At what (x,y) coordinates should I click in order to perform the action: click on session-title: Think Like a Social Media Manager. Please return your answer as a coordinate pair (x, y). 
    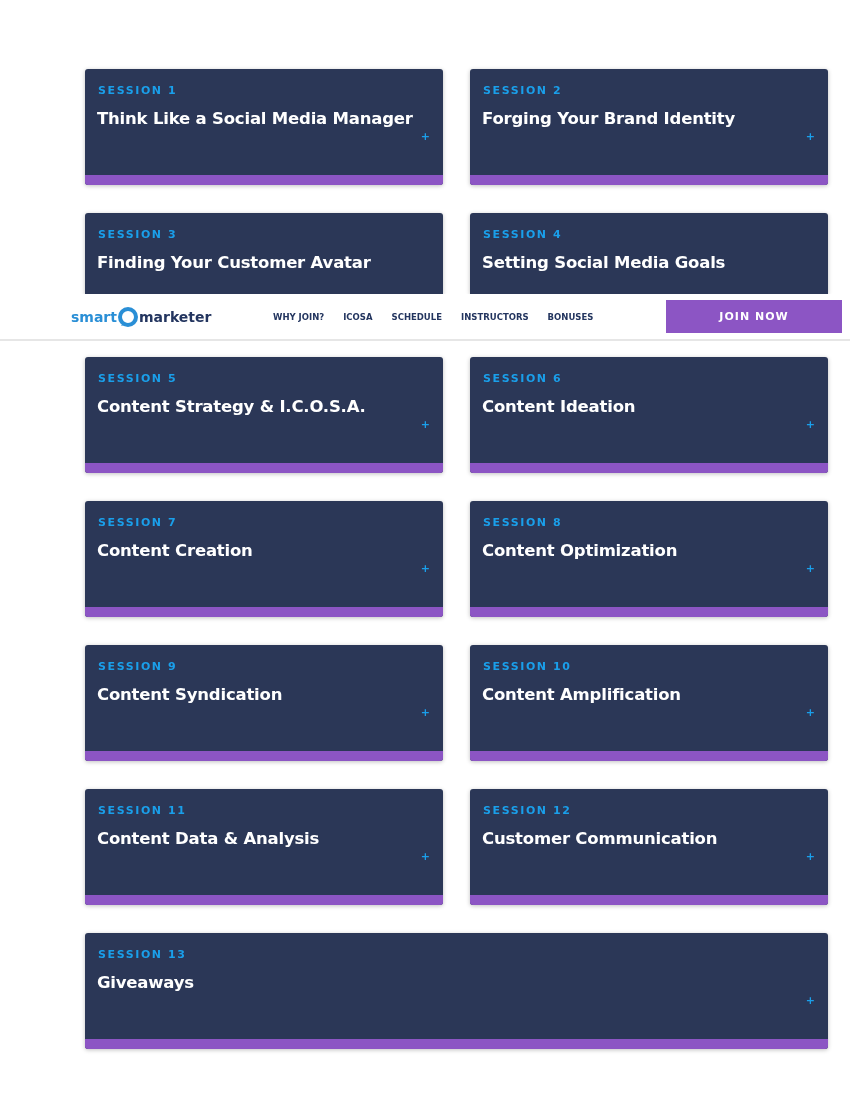
    Looking at the image, I should click on (255, 119).